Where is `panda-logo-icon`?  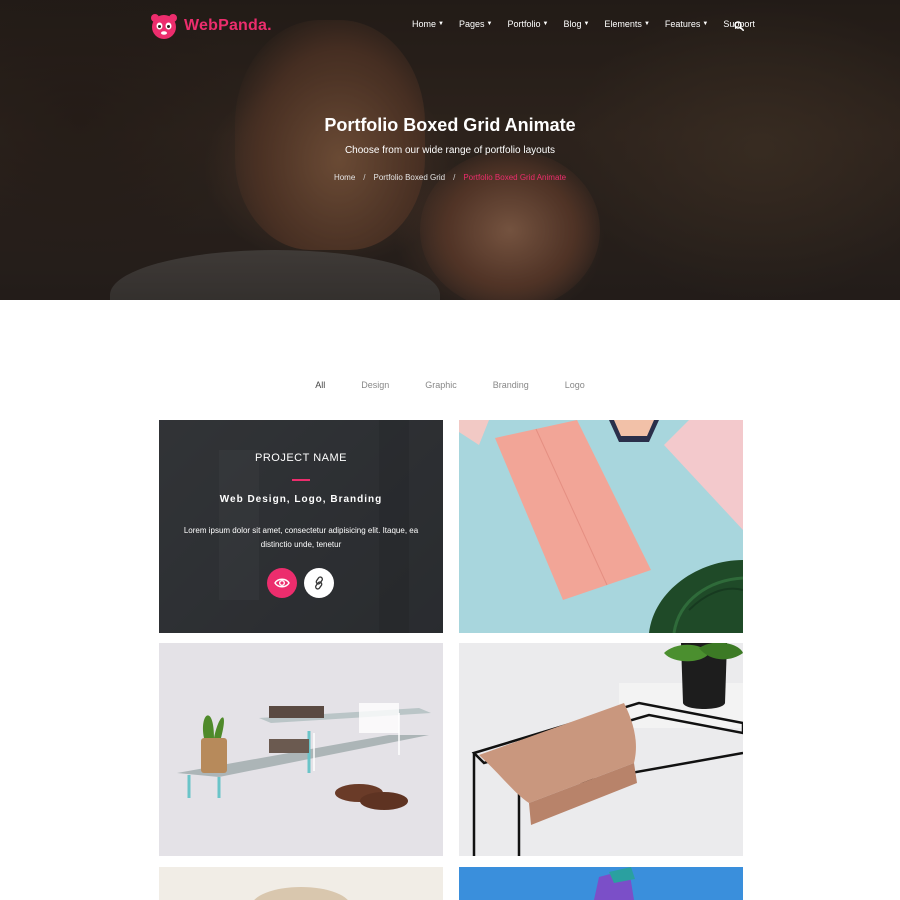
panda-logo-icon is located at coordinates (164, 26).